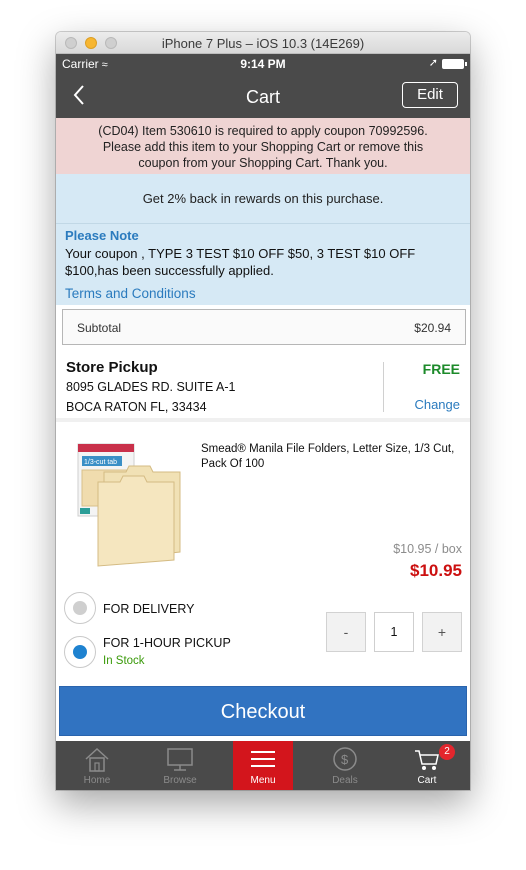 The height and width of the screenshot is (870, 526). What do you see at coordinates (149, 609) in the screenshot?
I see `delivery-option-label: FOR DELIVERY` at bounding box center [149, 609].